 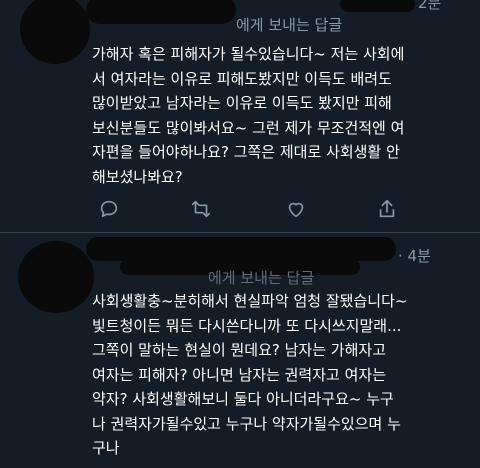 I want to click on retweet-icon, so click(x=201, y=209).